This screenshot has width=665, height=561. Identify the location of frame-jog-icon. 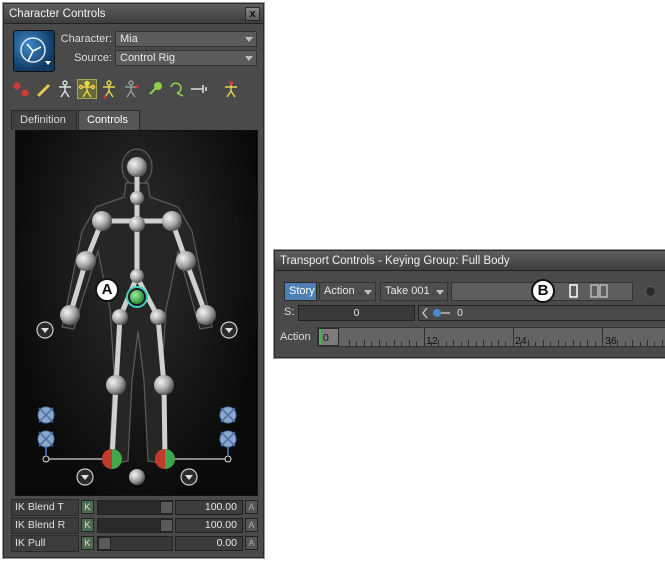
(437, 313).